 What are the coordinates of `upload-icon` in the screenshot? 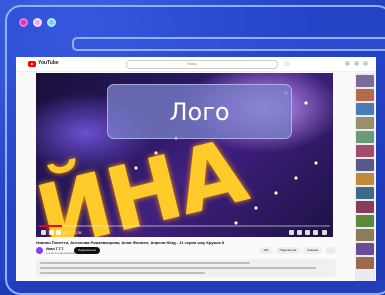 It's located at (347, 63).